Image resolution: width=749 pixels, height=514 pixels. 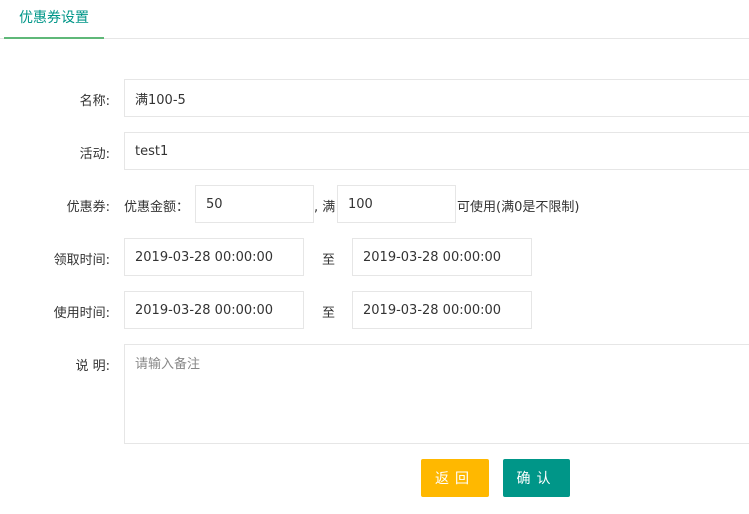 What do you see at coordinates (157, 207) in the screenshot?
I see `coupon-amount-label: 优惠金额：` at bounding box center [157, 207].